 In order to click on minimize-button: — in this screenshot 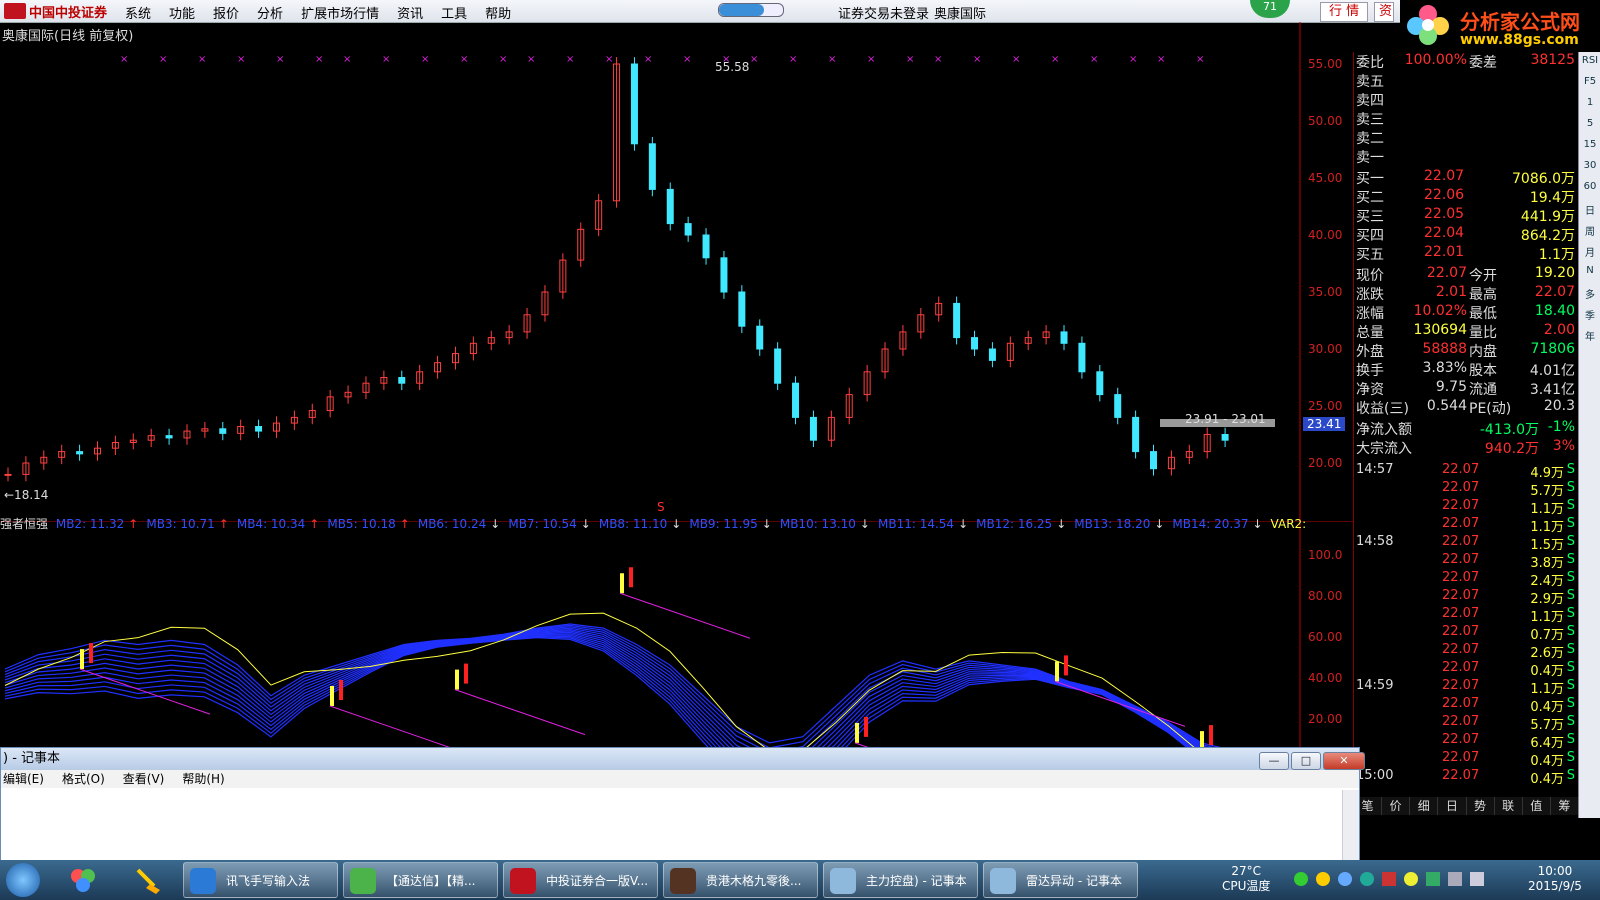, I will do `click(1274, 761)`.